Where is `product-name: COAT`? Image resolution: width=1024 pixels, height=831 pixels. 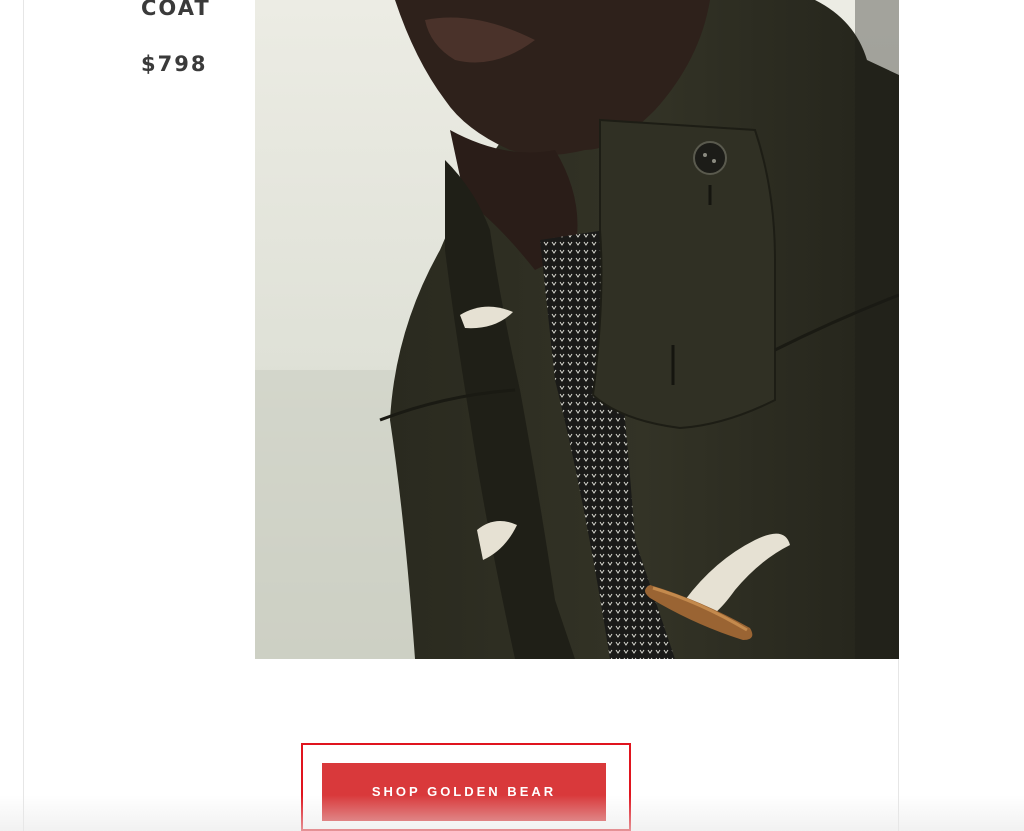 product-name: COAT is located at coordinates (176, 10).